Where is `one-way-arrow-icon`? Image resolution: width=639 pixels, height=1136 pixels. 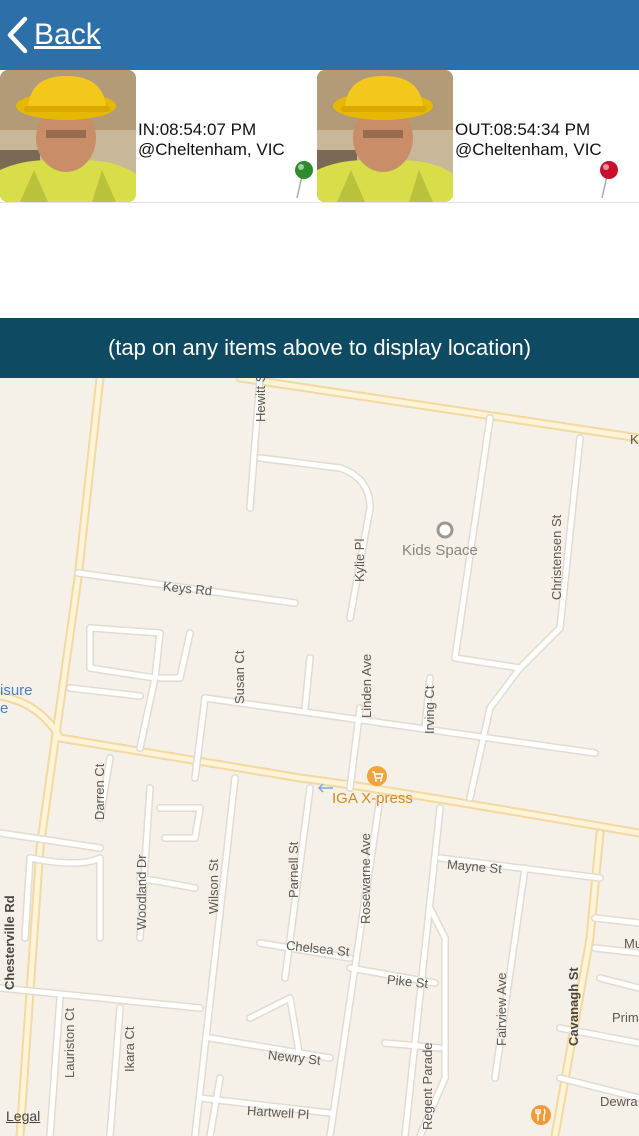
one-way-arrow-icon is located at coordinates (325, 788).